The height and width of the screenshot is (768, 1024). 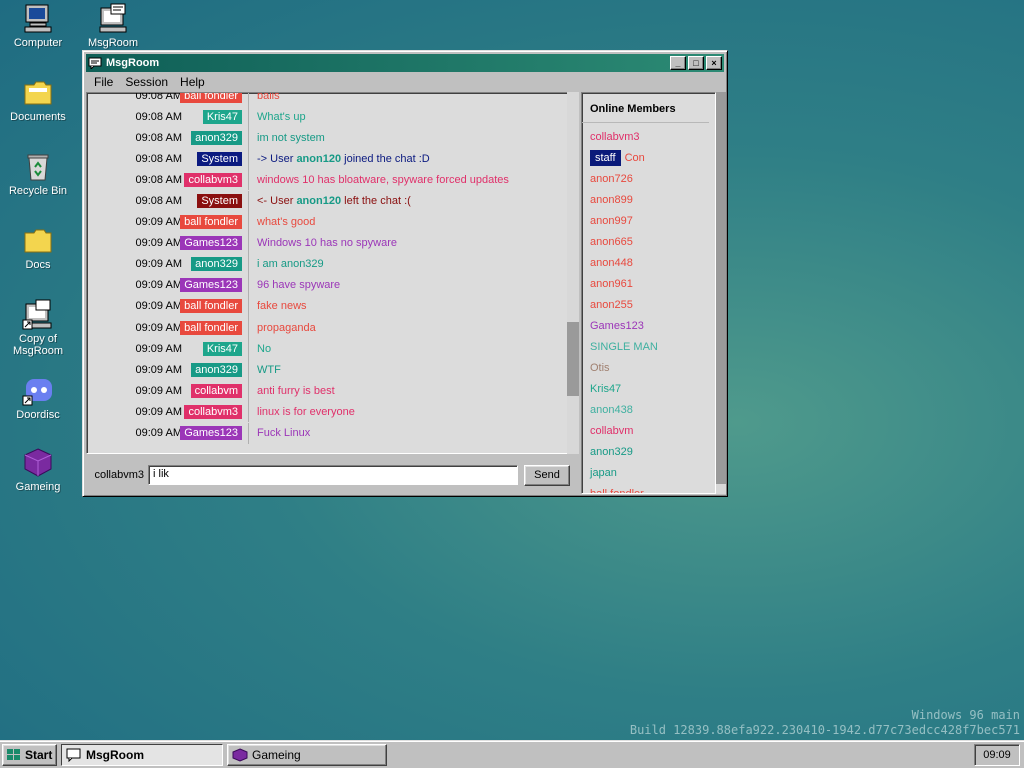 I want to click on menu-bar: File Session Help, so click(x=405, y=82).